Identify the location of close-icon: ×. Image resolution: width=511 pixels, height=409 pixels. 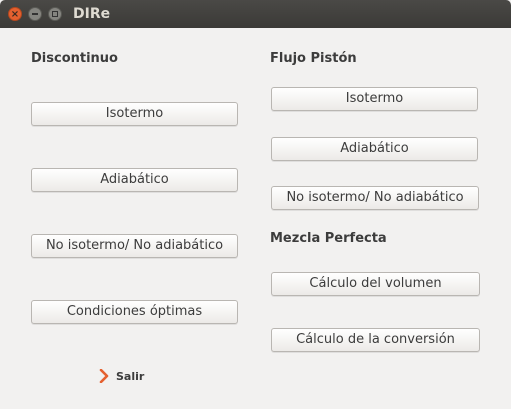
(15, 14).